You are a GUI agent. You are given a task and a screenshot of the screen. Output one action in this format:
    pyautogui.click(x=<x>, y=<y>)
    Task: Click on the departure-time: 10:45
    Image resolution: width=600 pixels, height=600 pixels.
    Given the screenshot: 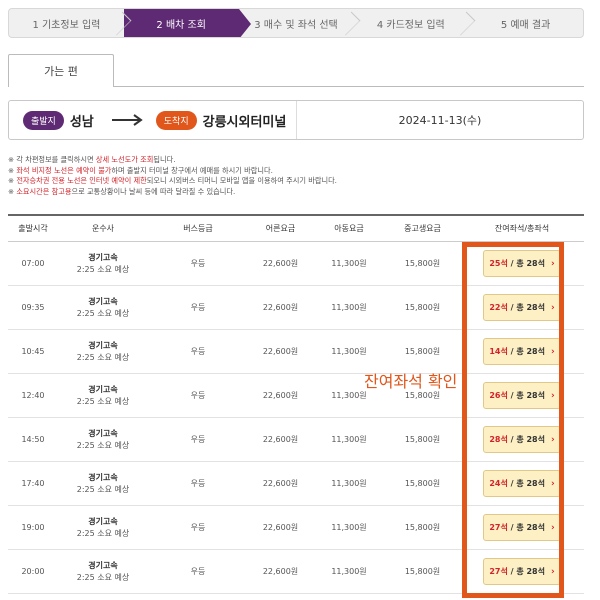 What is the action you would take?
    pyautogui.click(x=33, y=351)
    